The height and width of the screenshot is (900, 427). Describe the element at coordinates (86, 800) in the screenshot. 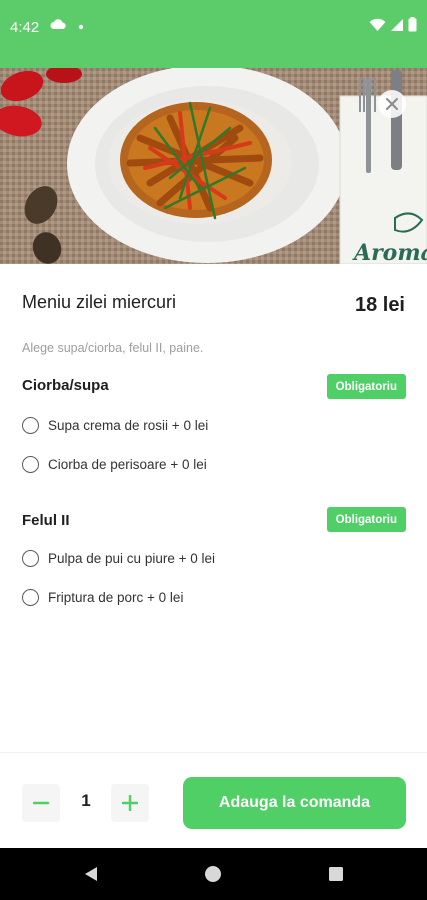

I see `quantity-value: 1` at that location.